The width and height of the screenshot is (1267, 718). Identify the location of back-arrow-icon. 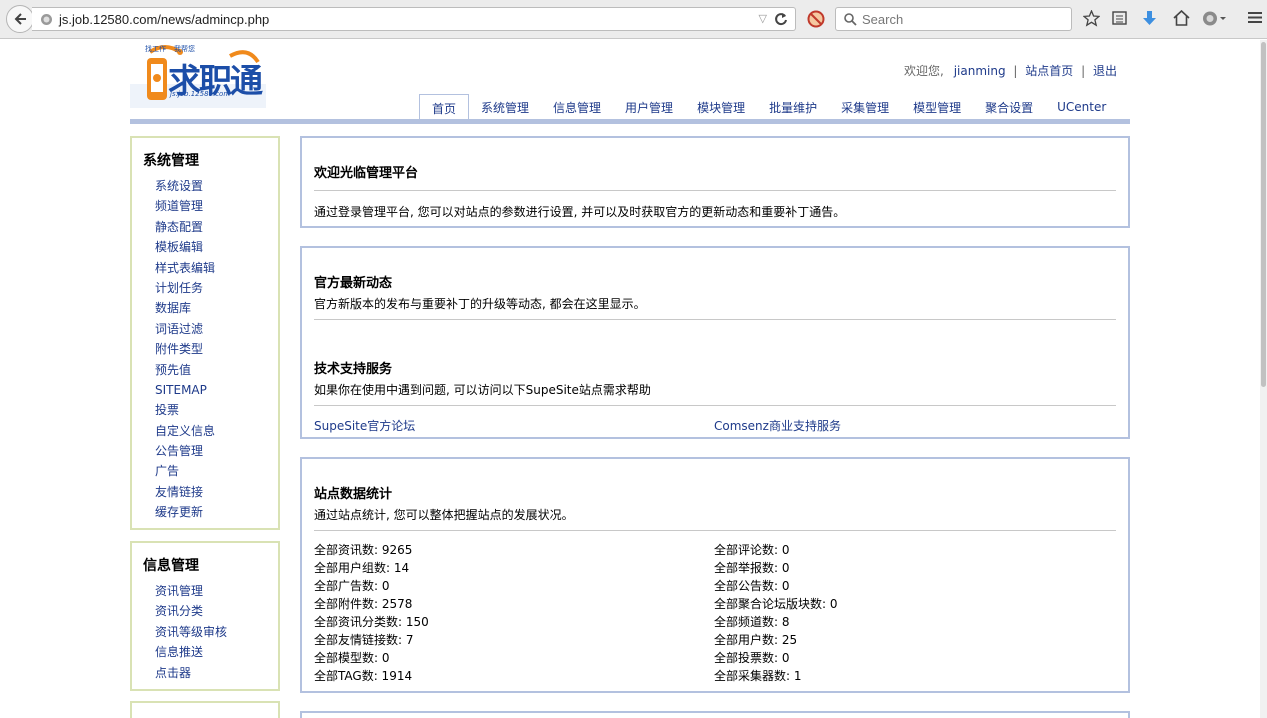
(20, 19).